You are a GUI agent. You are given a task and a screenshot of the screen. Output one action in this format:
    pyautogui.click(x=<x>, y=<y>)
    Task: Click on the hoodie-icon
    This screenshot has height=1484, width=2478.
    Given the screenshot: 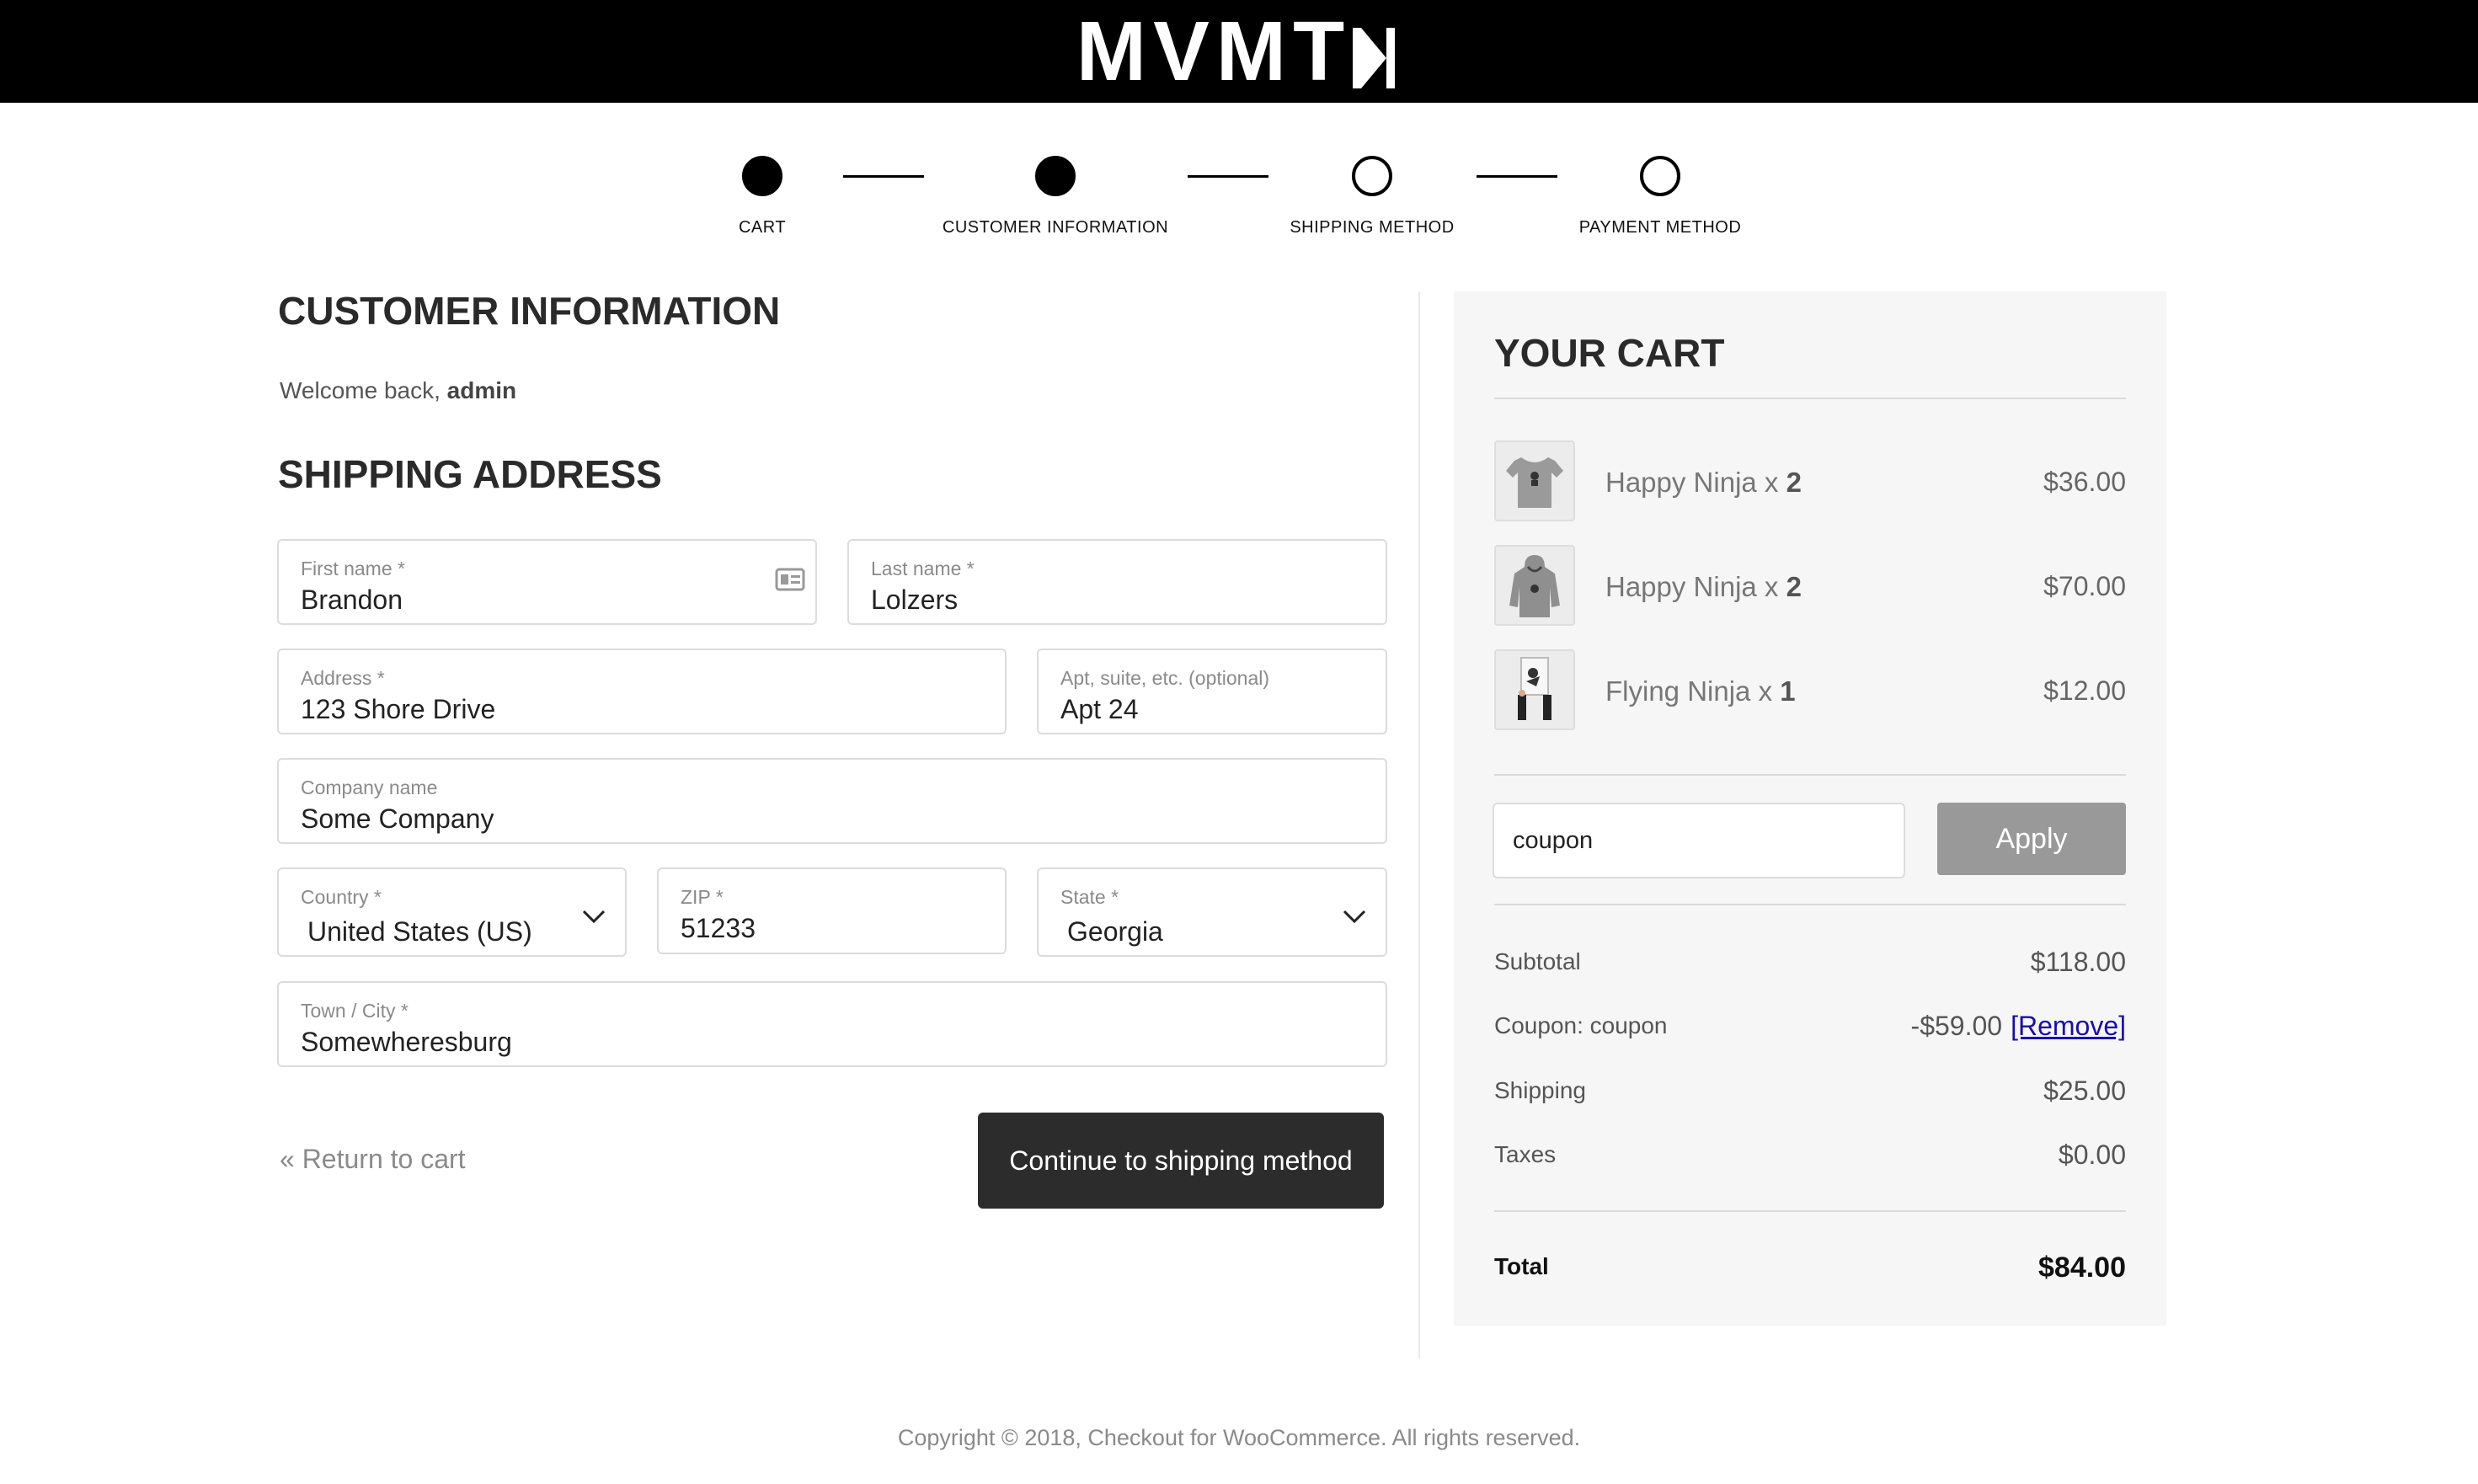 What is the action you would take?
    pyautogui.click(x=1534, y=586)
    